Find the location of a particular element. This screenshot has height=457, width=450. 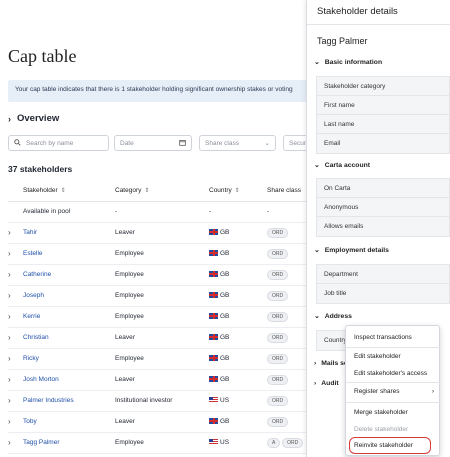

stakeholder-name-link: Tahir is located at coordinates (30, 232).